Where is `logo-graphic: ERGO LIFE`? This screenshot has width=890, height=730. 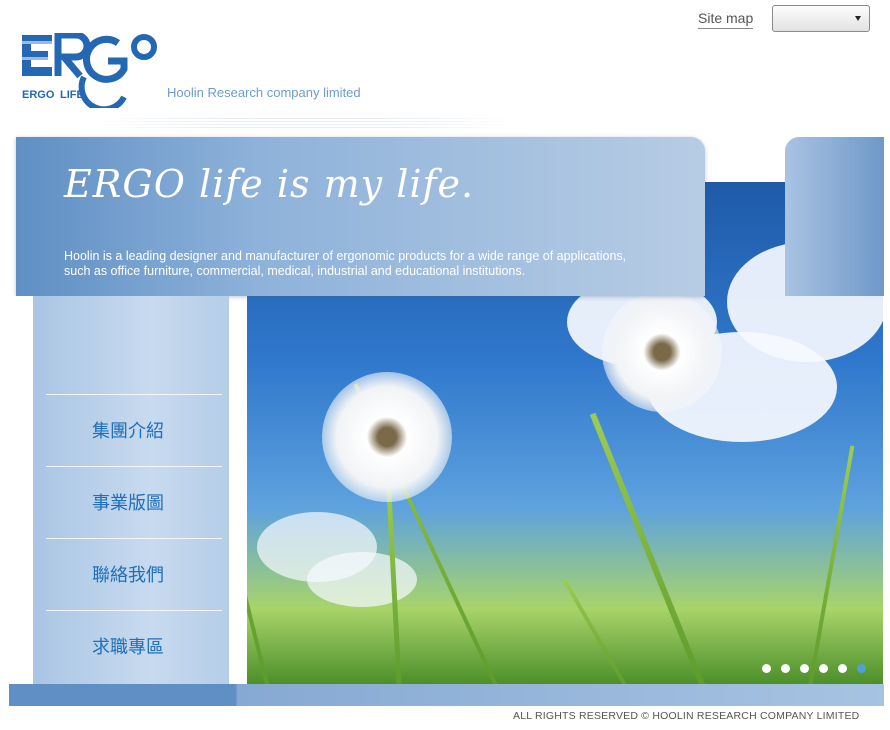 logo-graphic: ERGO LIFE is located at coordinates (89, 72).